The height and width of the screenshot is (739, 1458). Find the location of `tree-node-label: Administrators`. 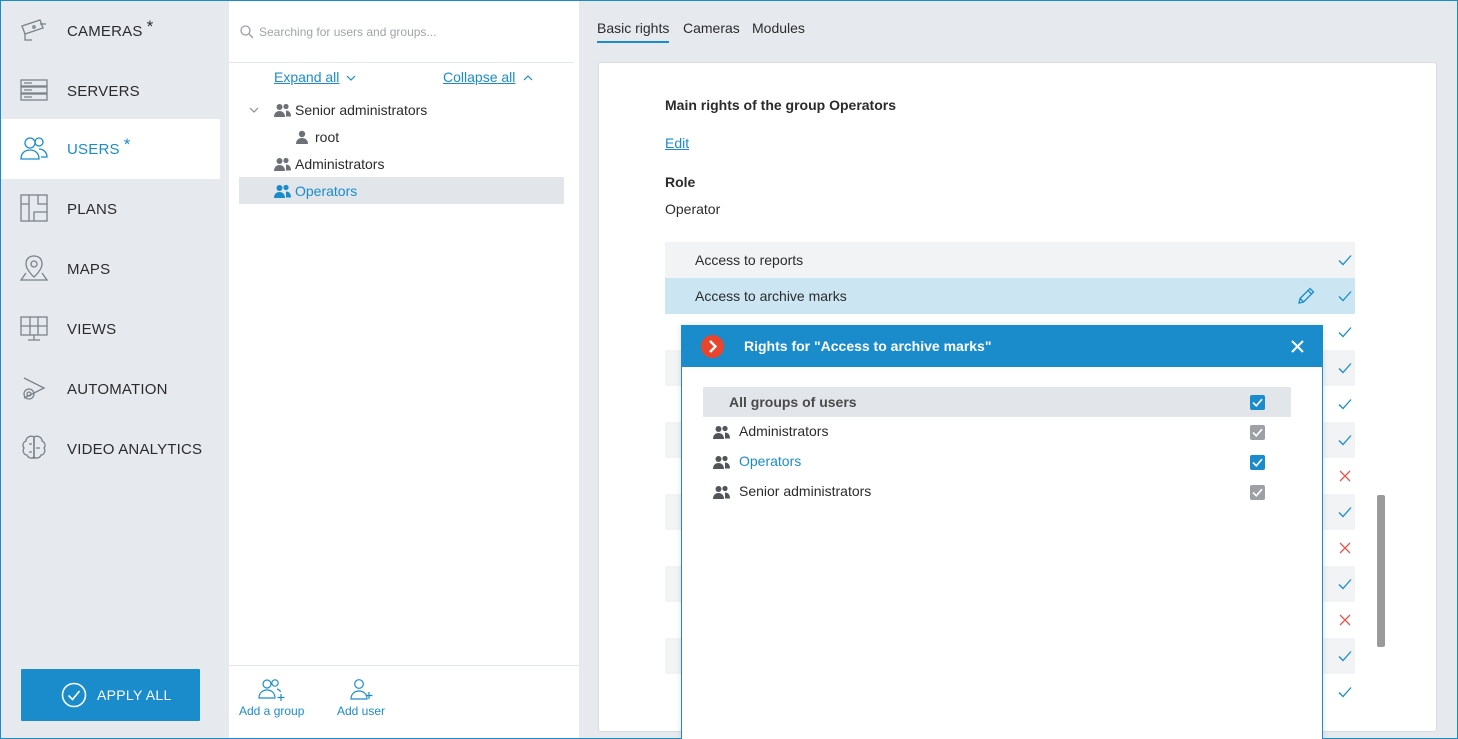

tree-node-label: Administrators is located at coordinates (340, 163).